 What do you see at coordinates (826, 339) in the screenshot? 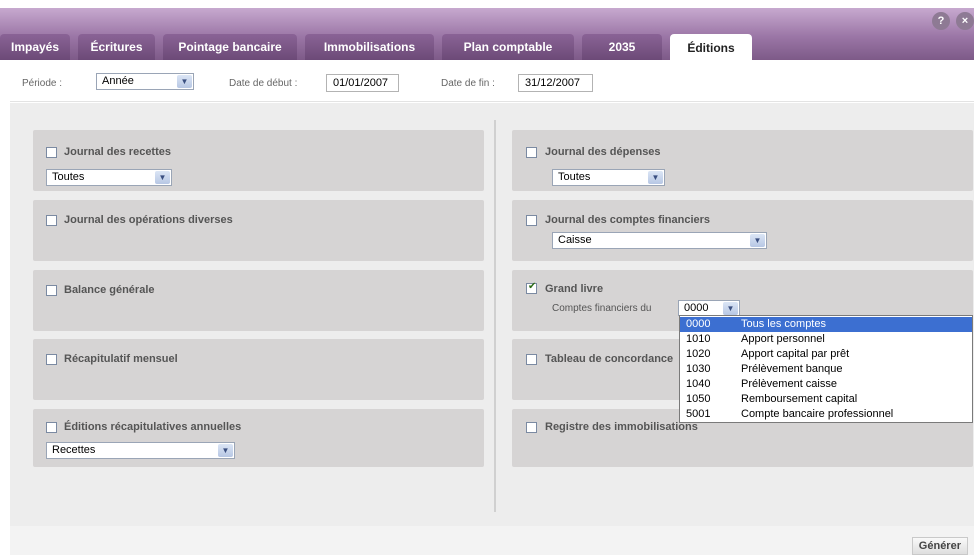
I see `dropdown-option: 1010 Apport personnel` at bounding box center [826, 339].